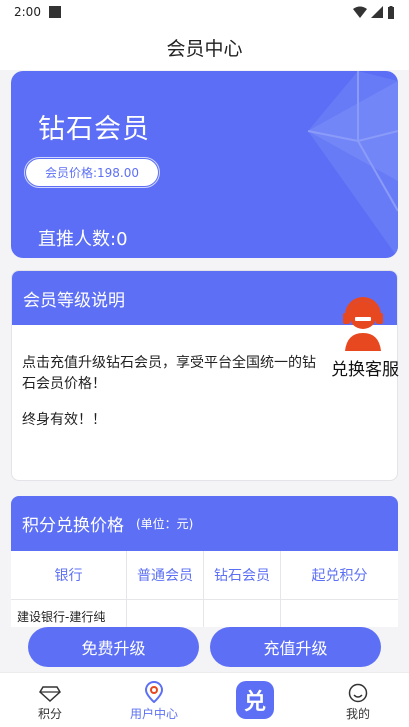 Image resolution: width=409 pixels, height=727 pixels. I want to click on customer-service-label: 兑换客服, so click(365, 370).